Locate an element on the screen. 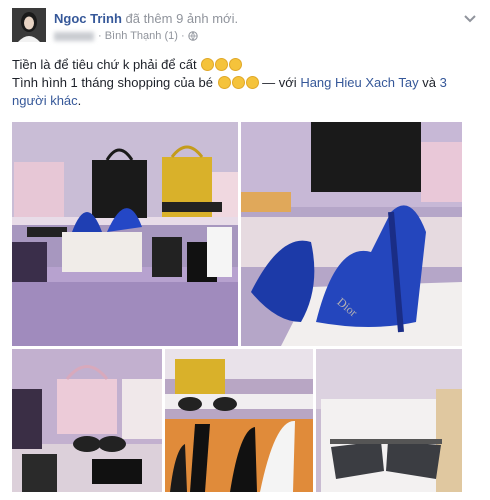  author-name: Ngoc Trinh is located at coordinates (88, 18).